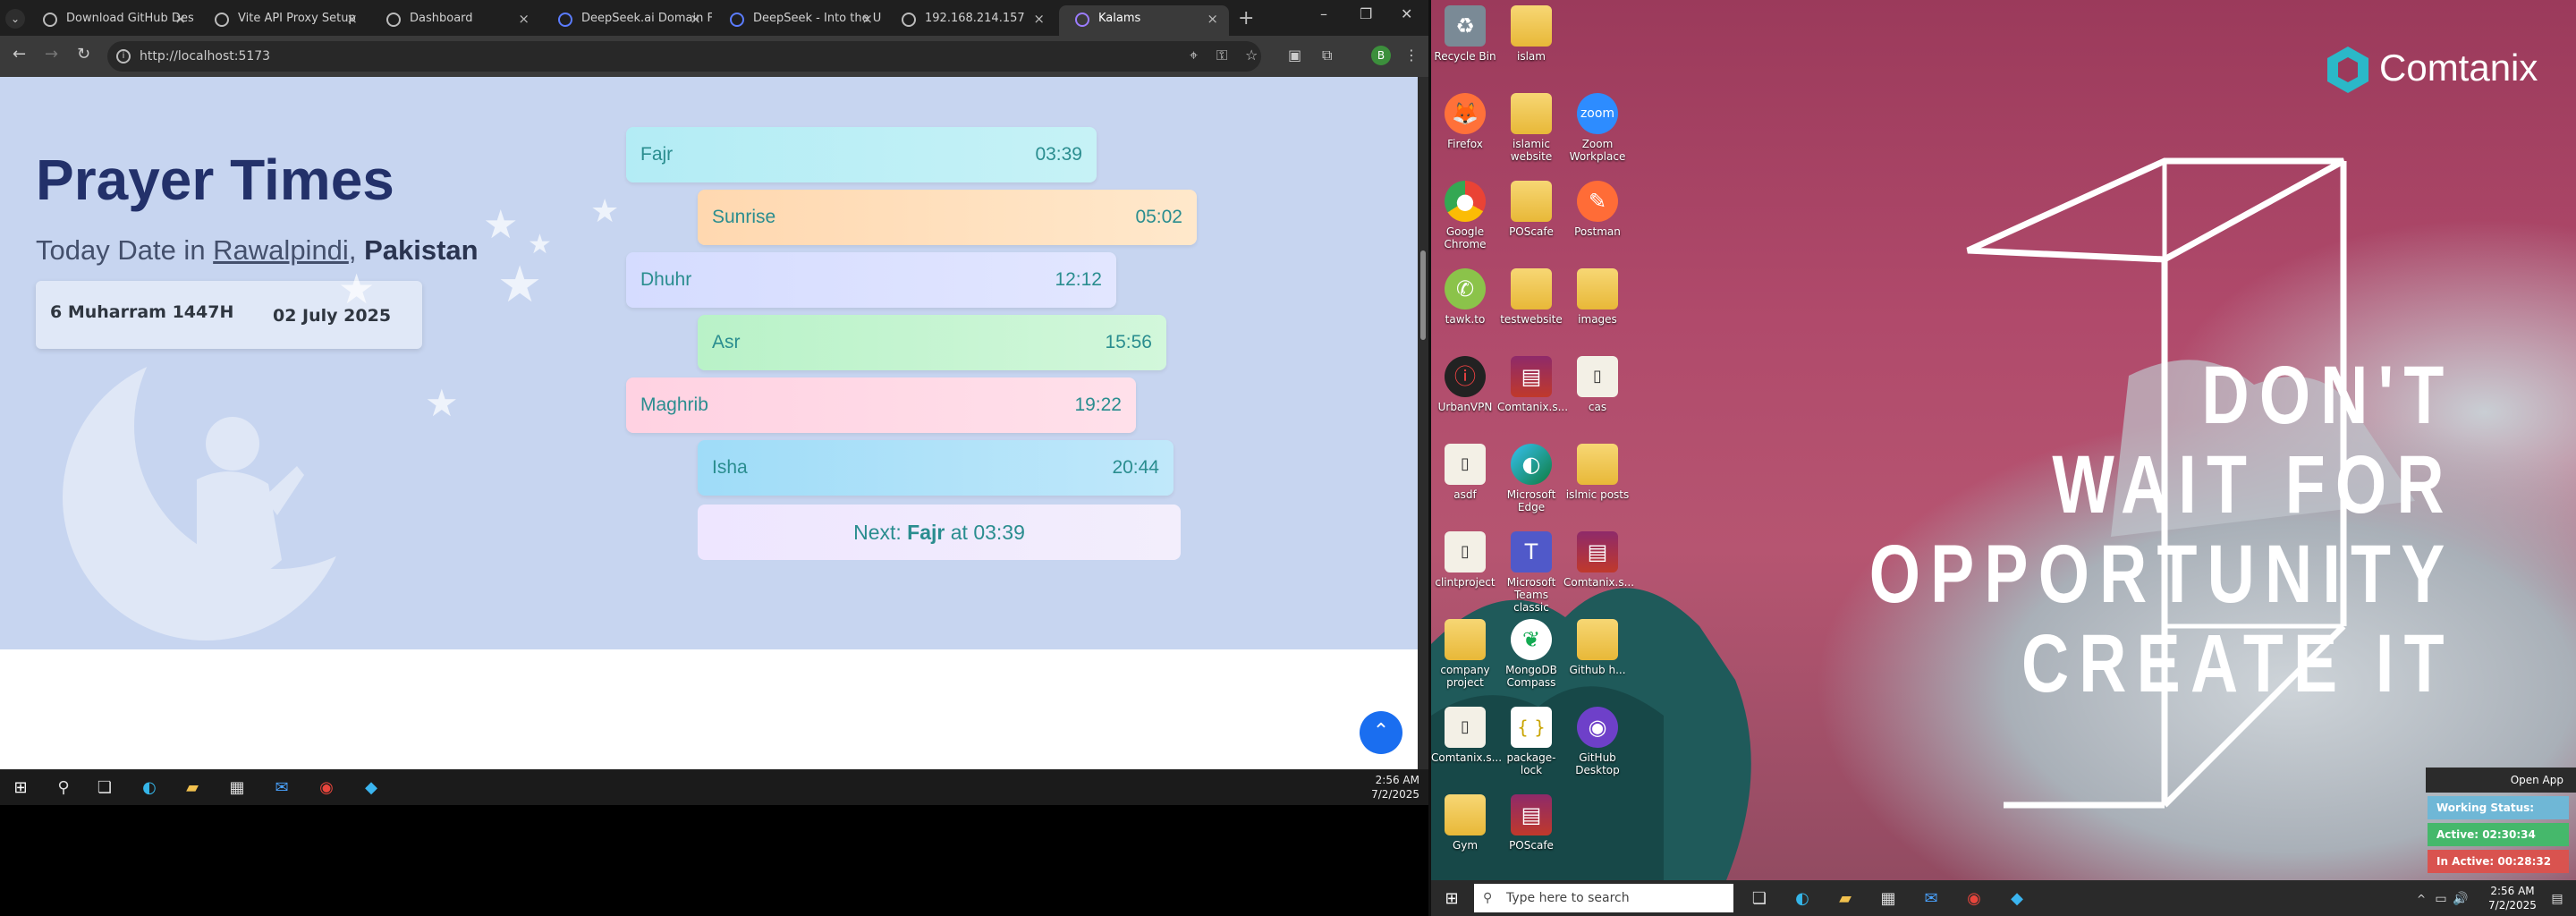 The height and width of the screenshot is (916, 2576). What do you see at coordinates (1465, 201) in the screenshot?
I see `chrome-icon: ●` at bounding box center [1465, 201].